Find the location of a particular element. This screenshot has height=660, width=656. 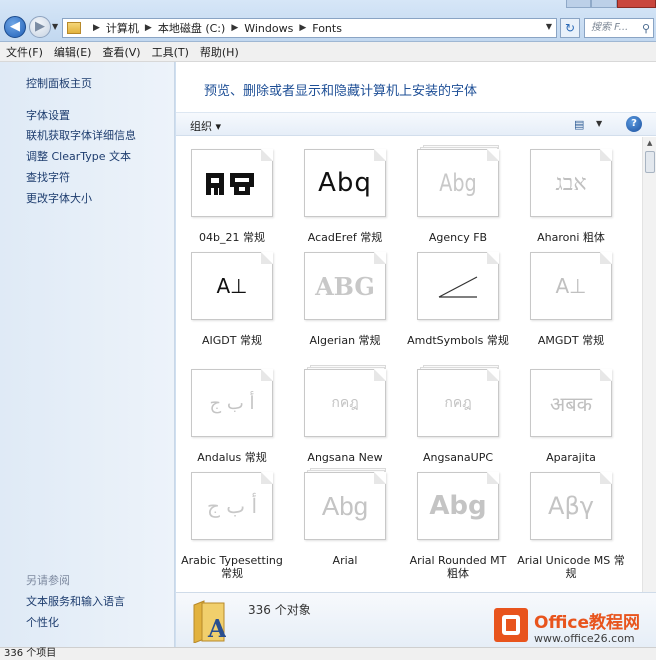

font-item: กคฎ Angsana New is located at coordinates (345, 414).